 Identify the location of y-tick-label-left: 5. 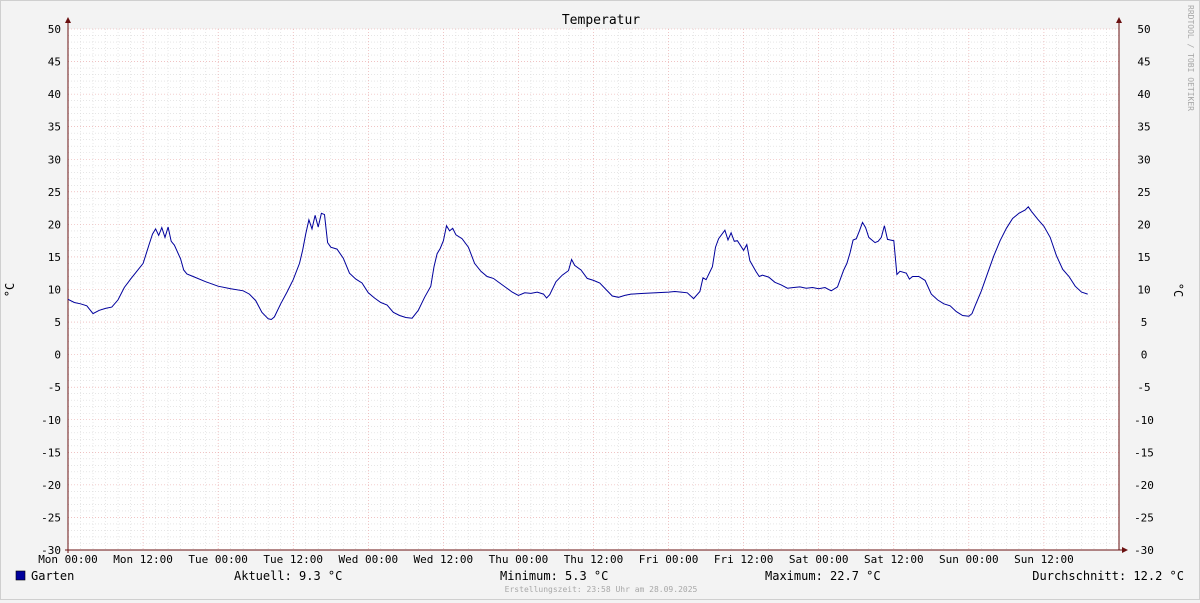
(57, 322).